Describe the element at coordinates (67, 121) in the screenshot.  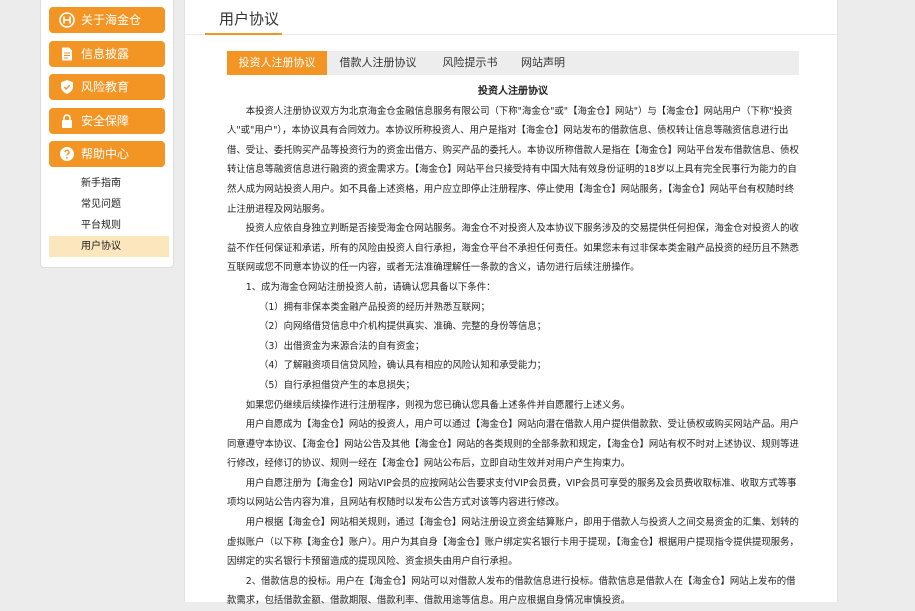
I see `lock-icon` at that location.